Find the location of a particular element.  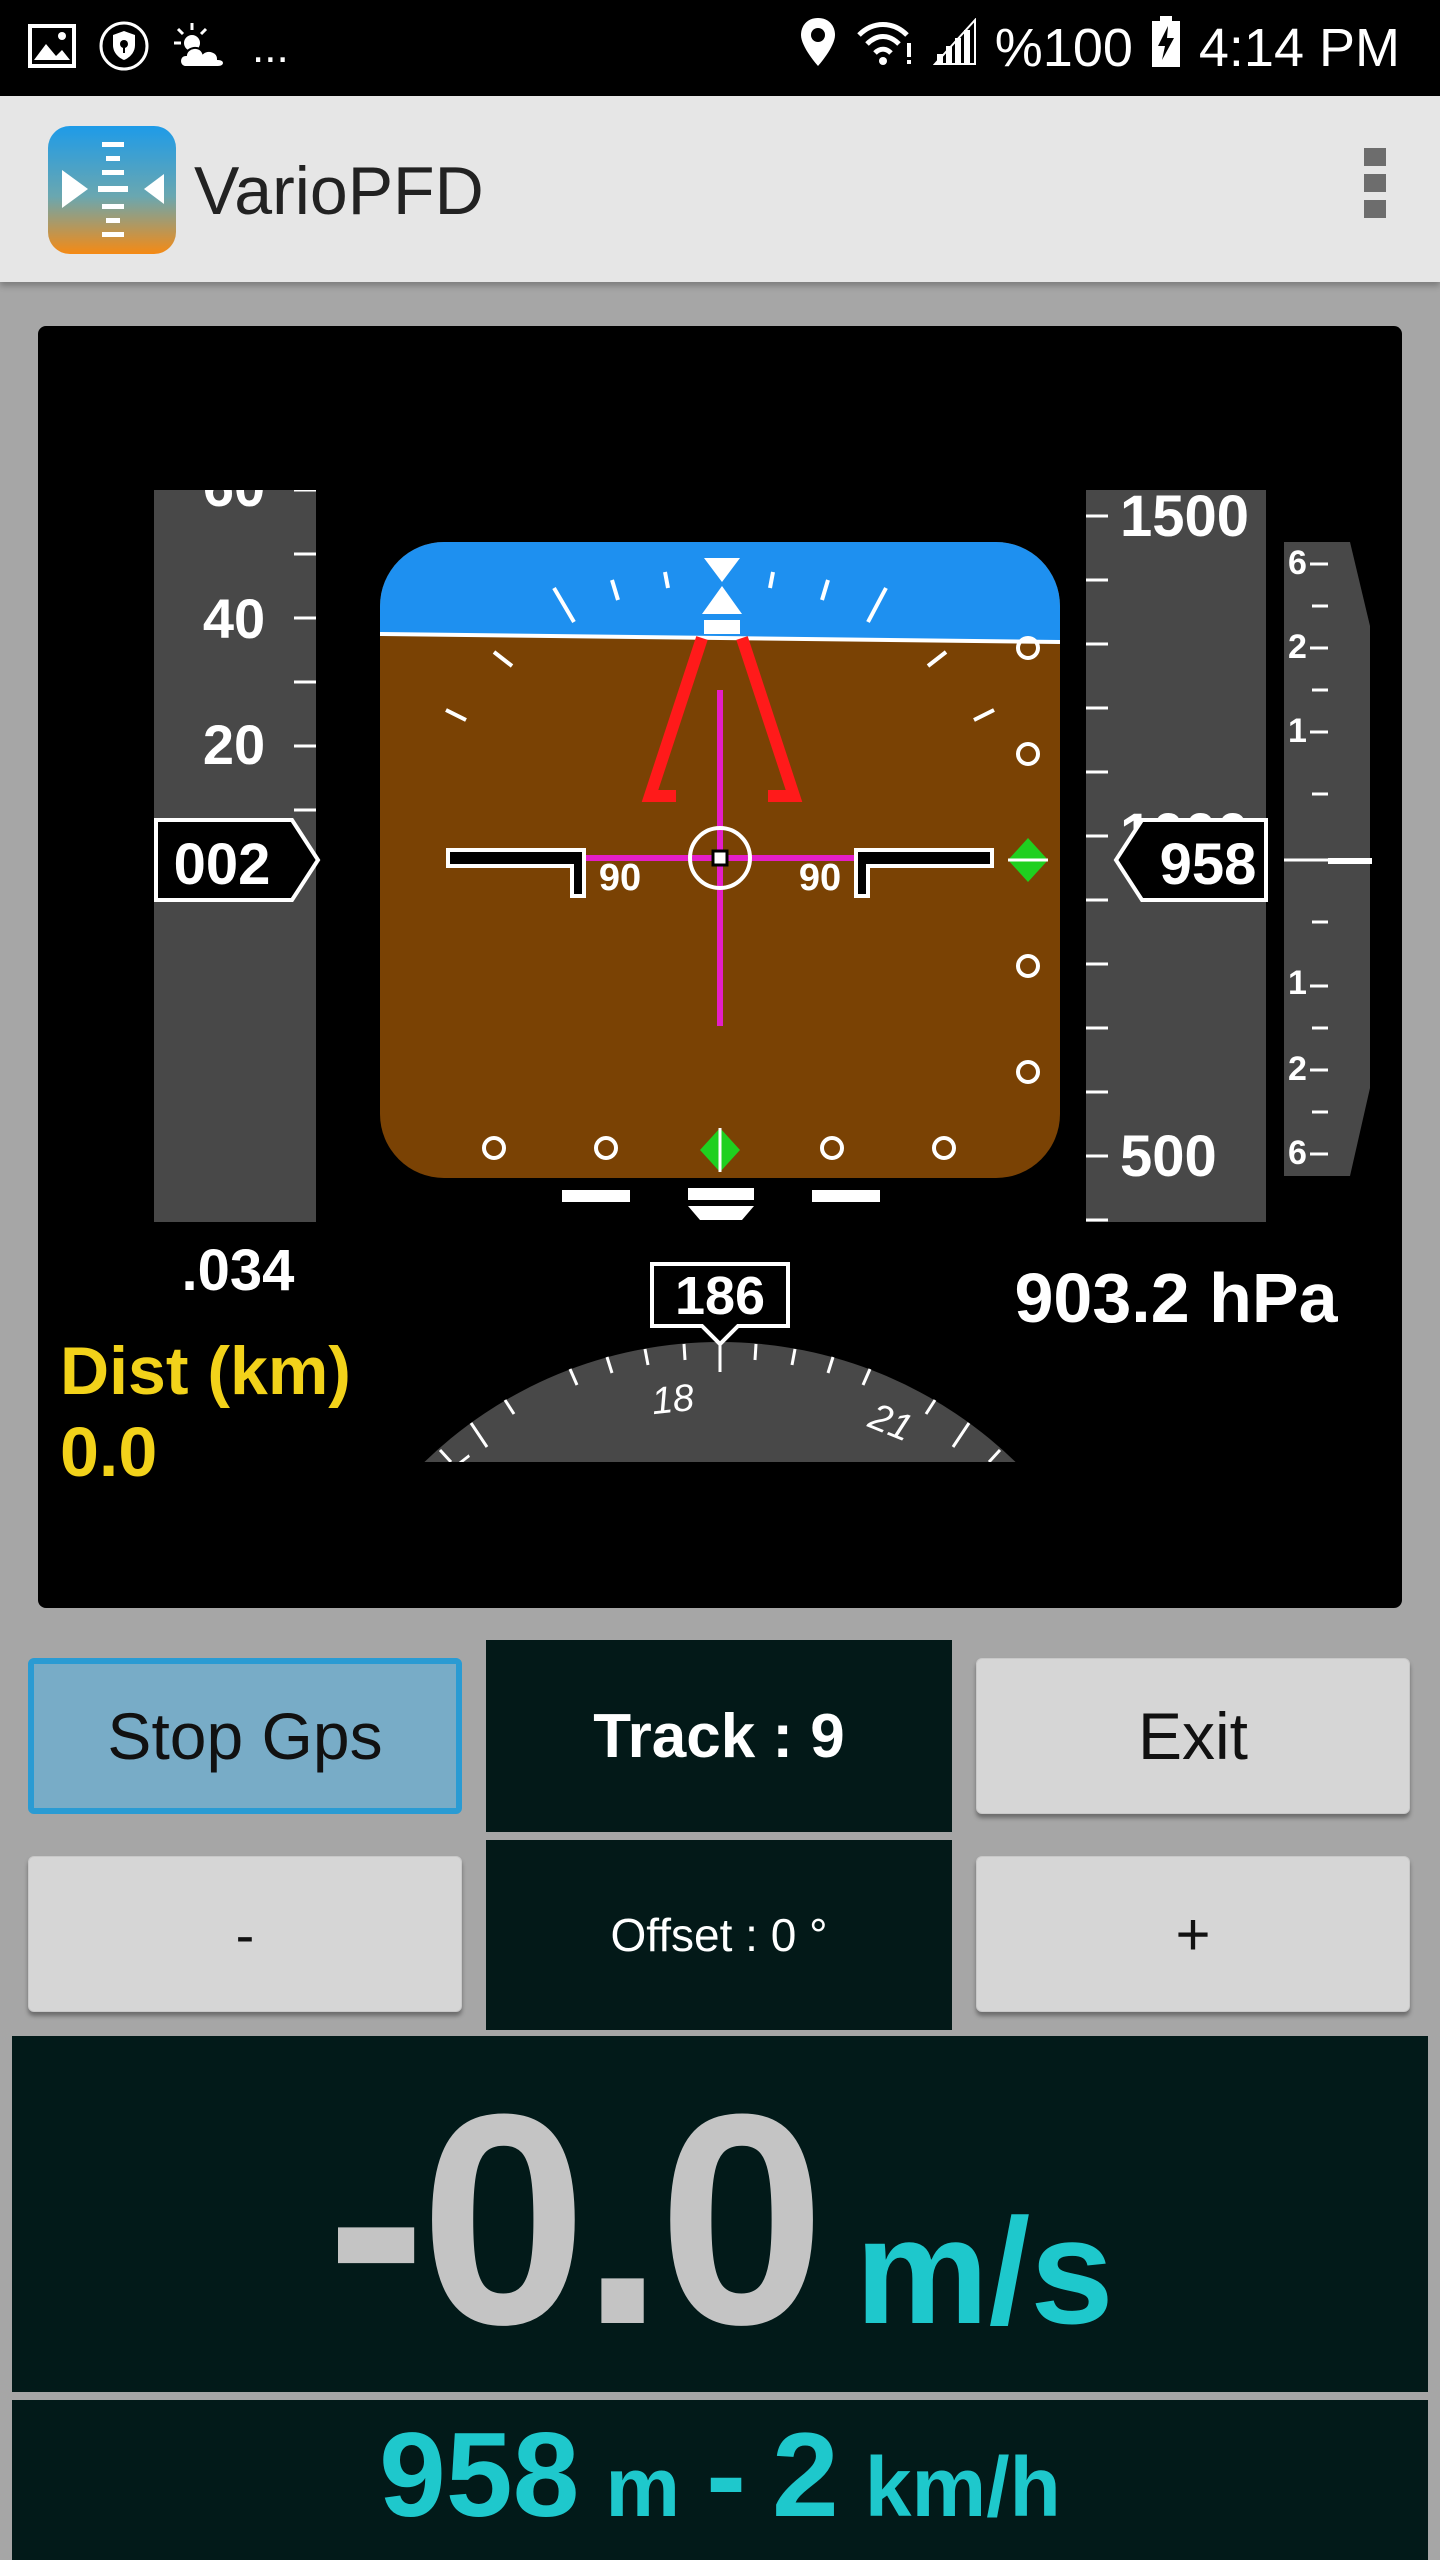

battery-level: %100 is located at coordinates (1063, 48).